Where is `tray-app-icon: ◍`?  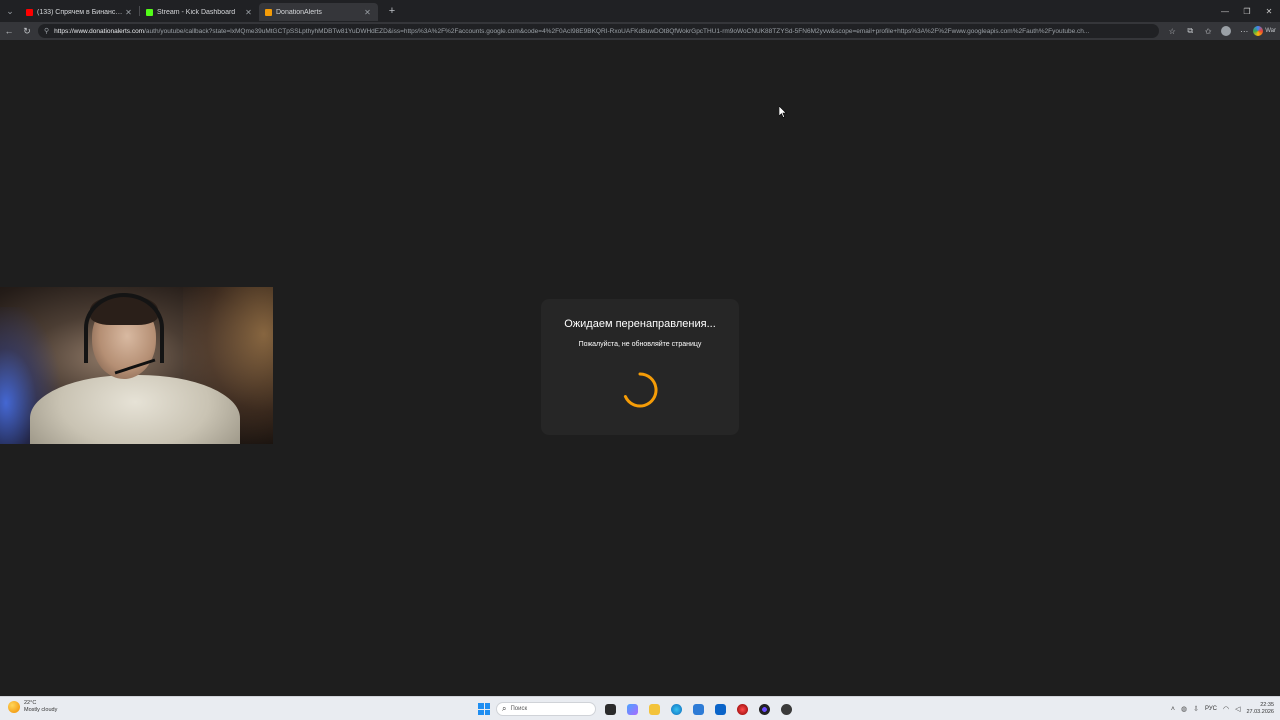 tray-app-icon: ◍ is located at coordinates (1184, 709).